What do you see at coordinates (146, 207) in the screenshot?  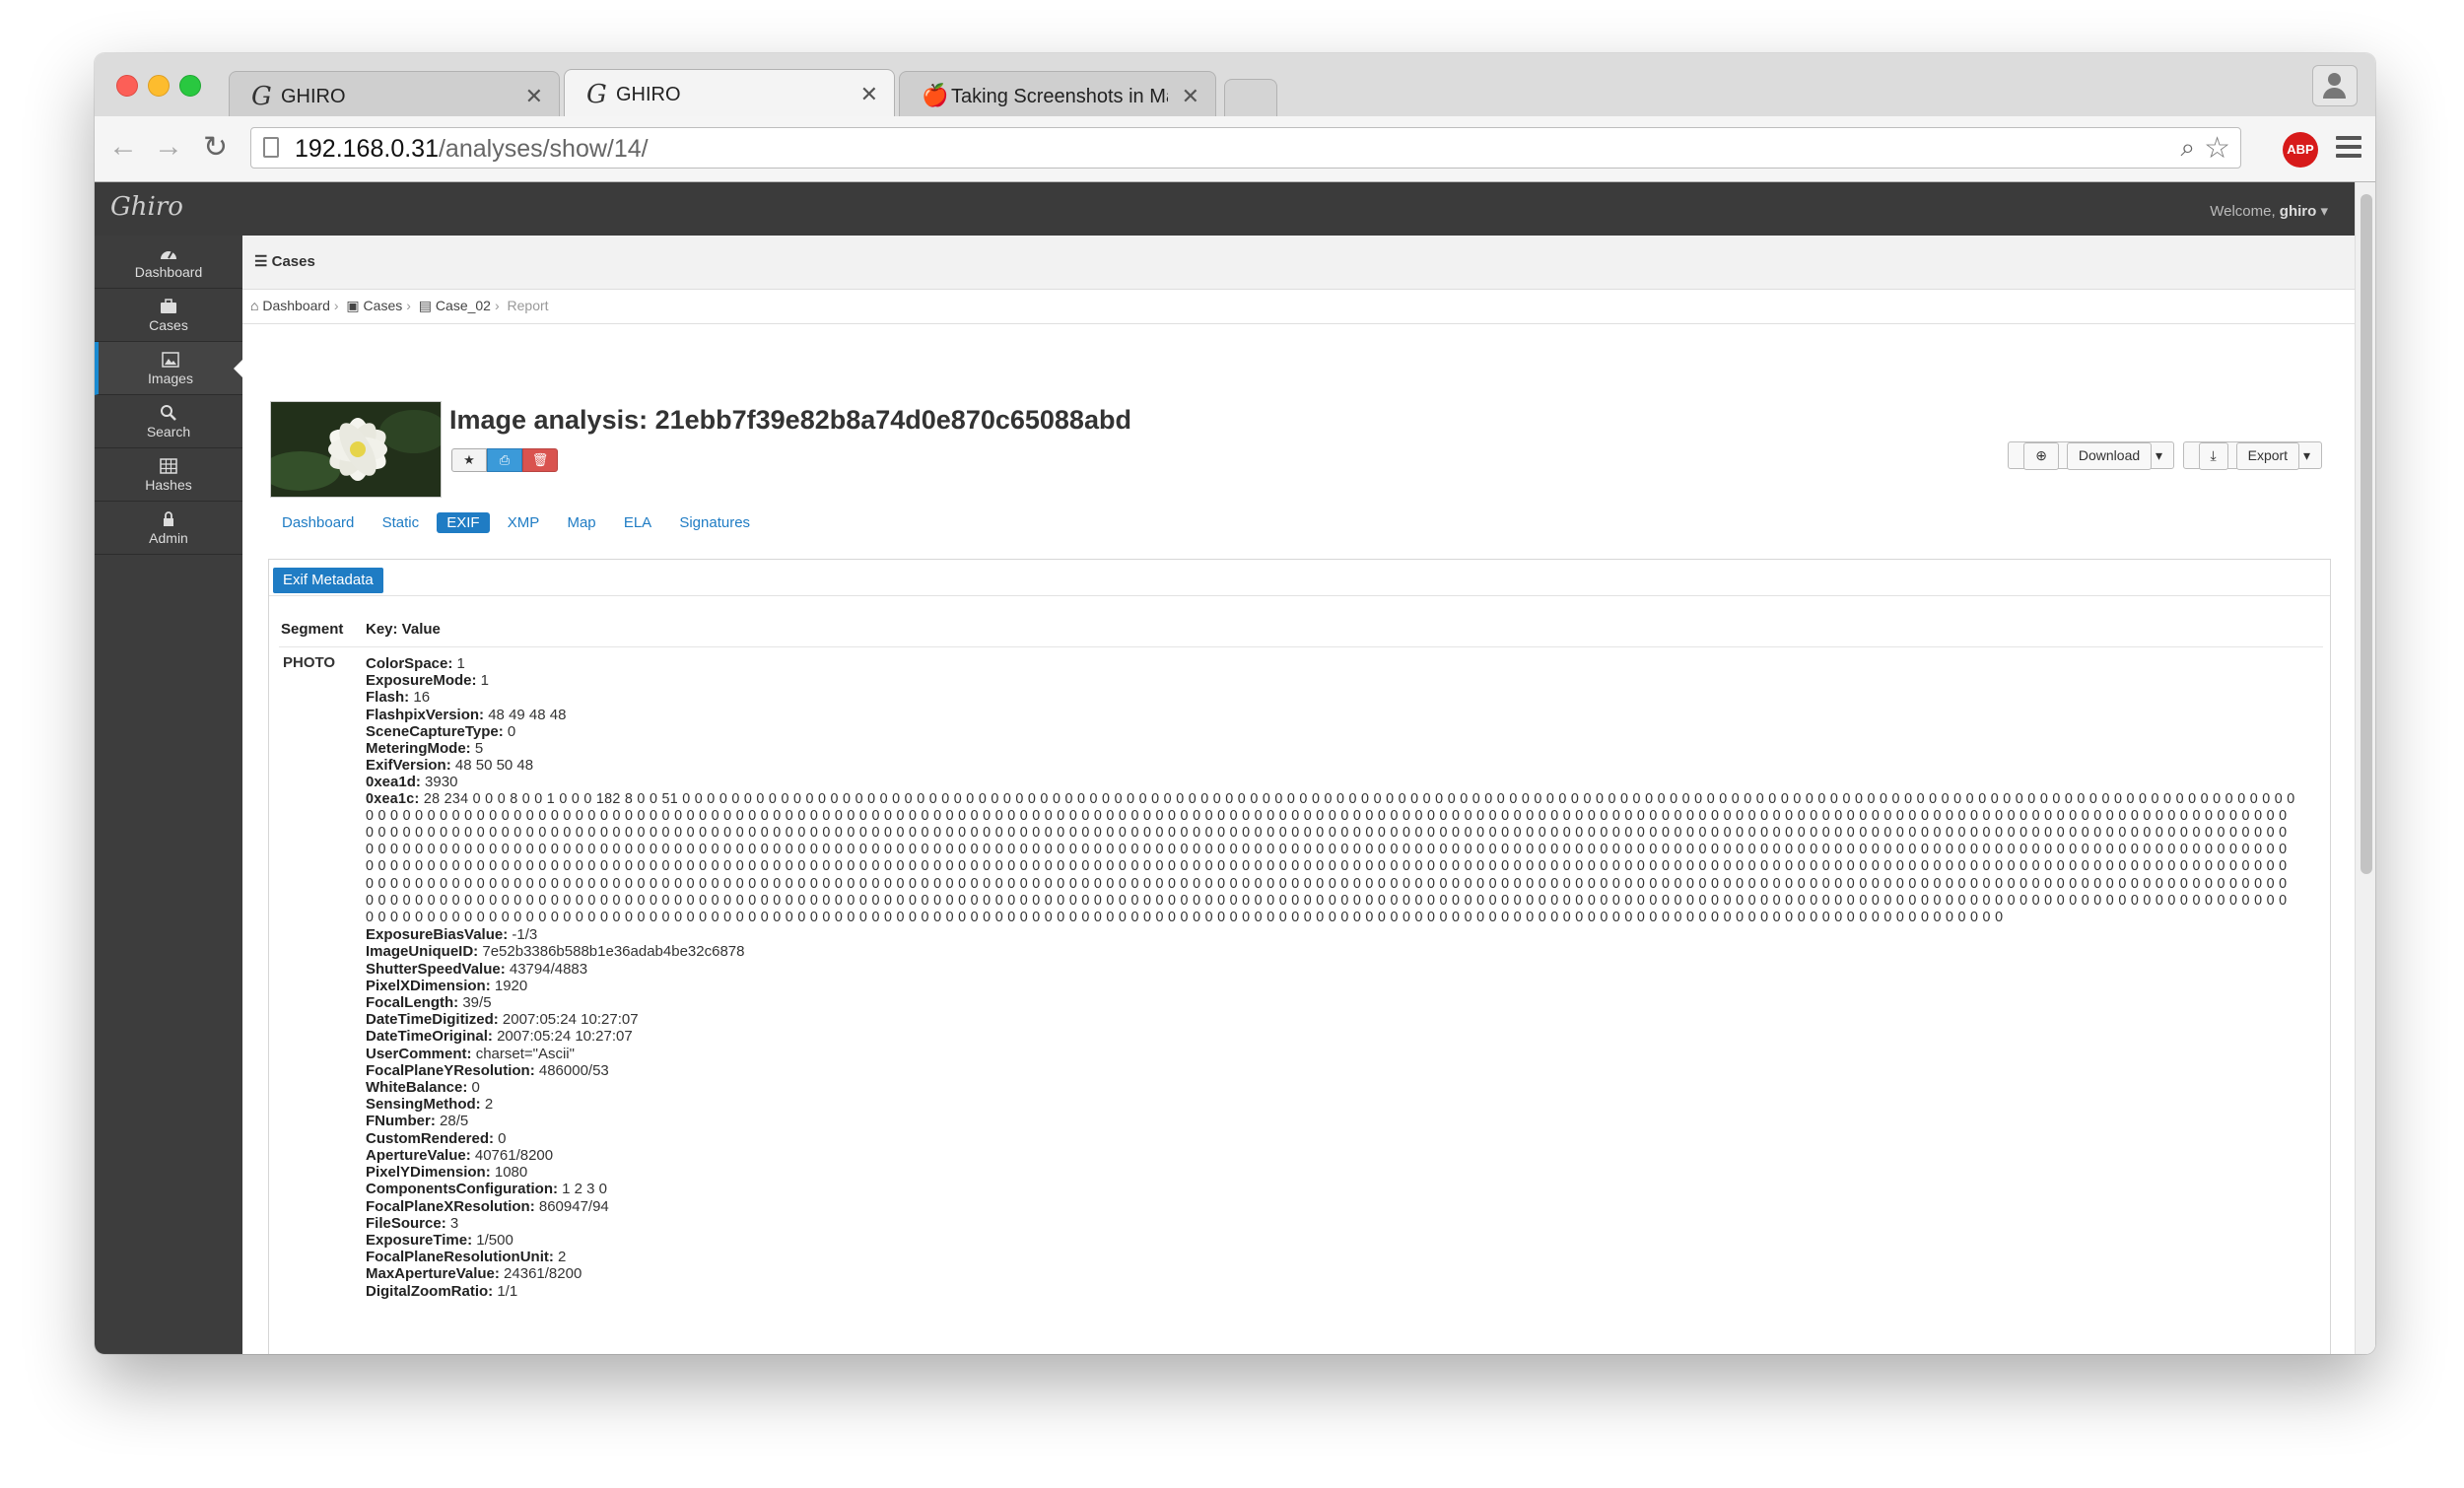 I see `ghiro-logo: Ghiro` at bounding box center [146, 207].